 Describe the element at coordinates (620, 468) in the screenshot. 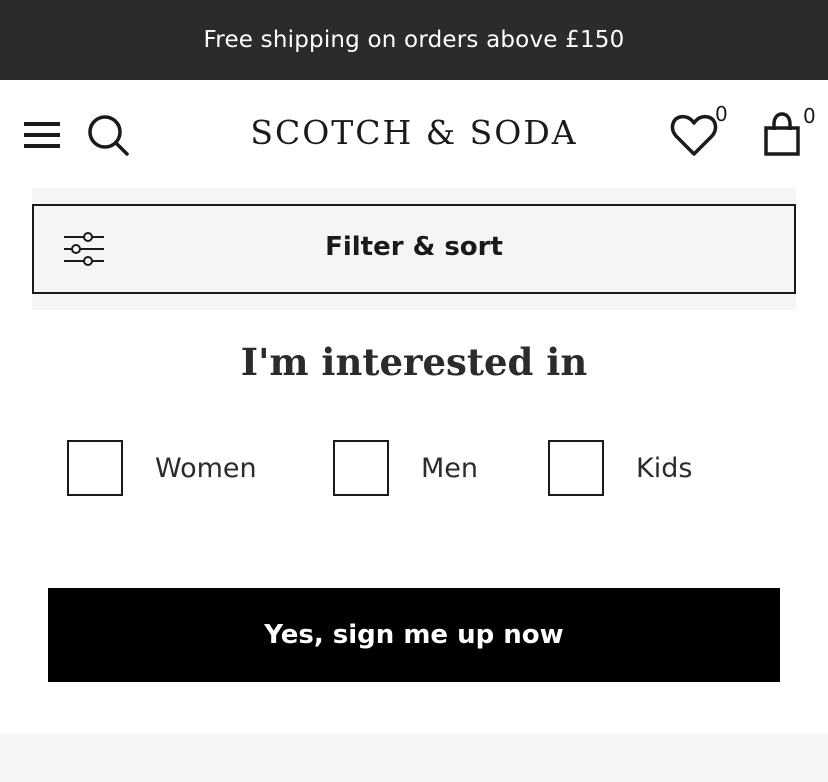

I see `option-kids: Kids` at that location.